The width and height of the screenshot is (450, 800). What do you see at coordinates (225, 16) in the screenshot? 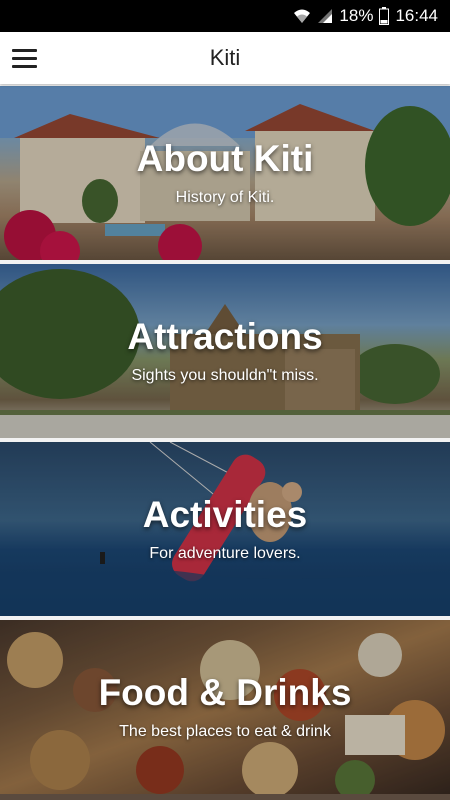
I see `status-bar: 18% 16:44` at bounding box center [225, 16].